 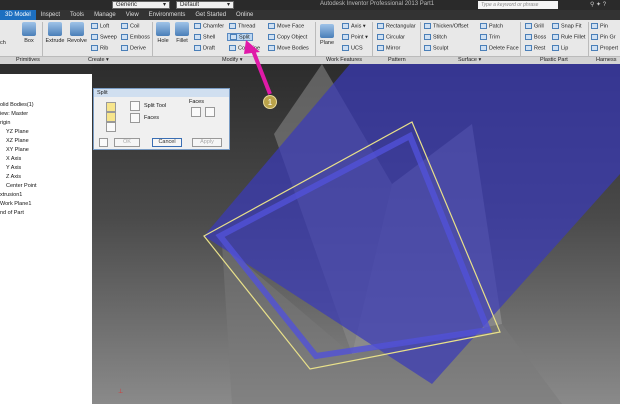 What do you see at coordinates (197, 48) in the screenshot?
I see `draft-icon` at bounding box center [197, 48].